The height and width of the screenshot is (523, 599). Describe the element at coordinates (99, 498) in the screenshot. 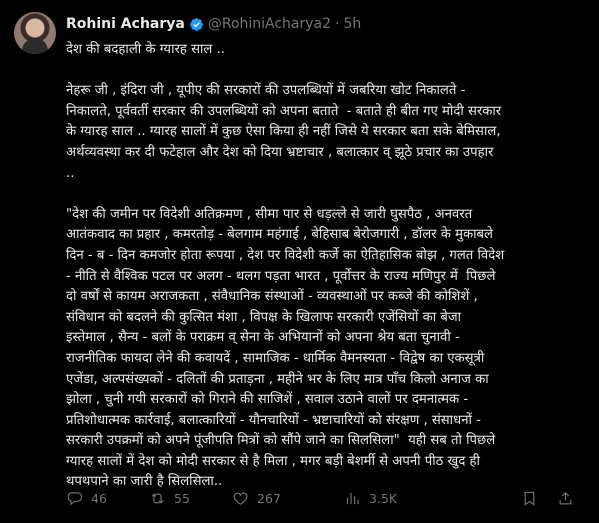

I see `reply-count: 46` at that location.